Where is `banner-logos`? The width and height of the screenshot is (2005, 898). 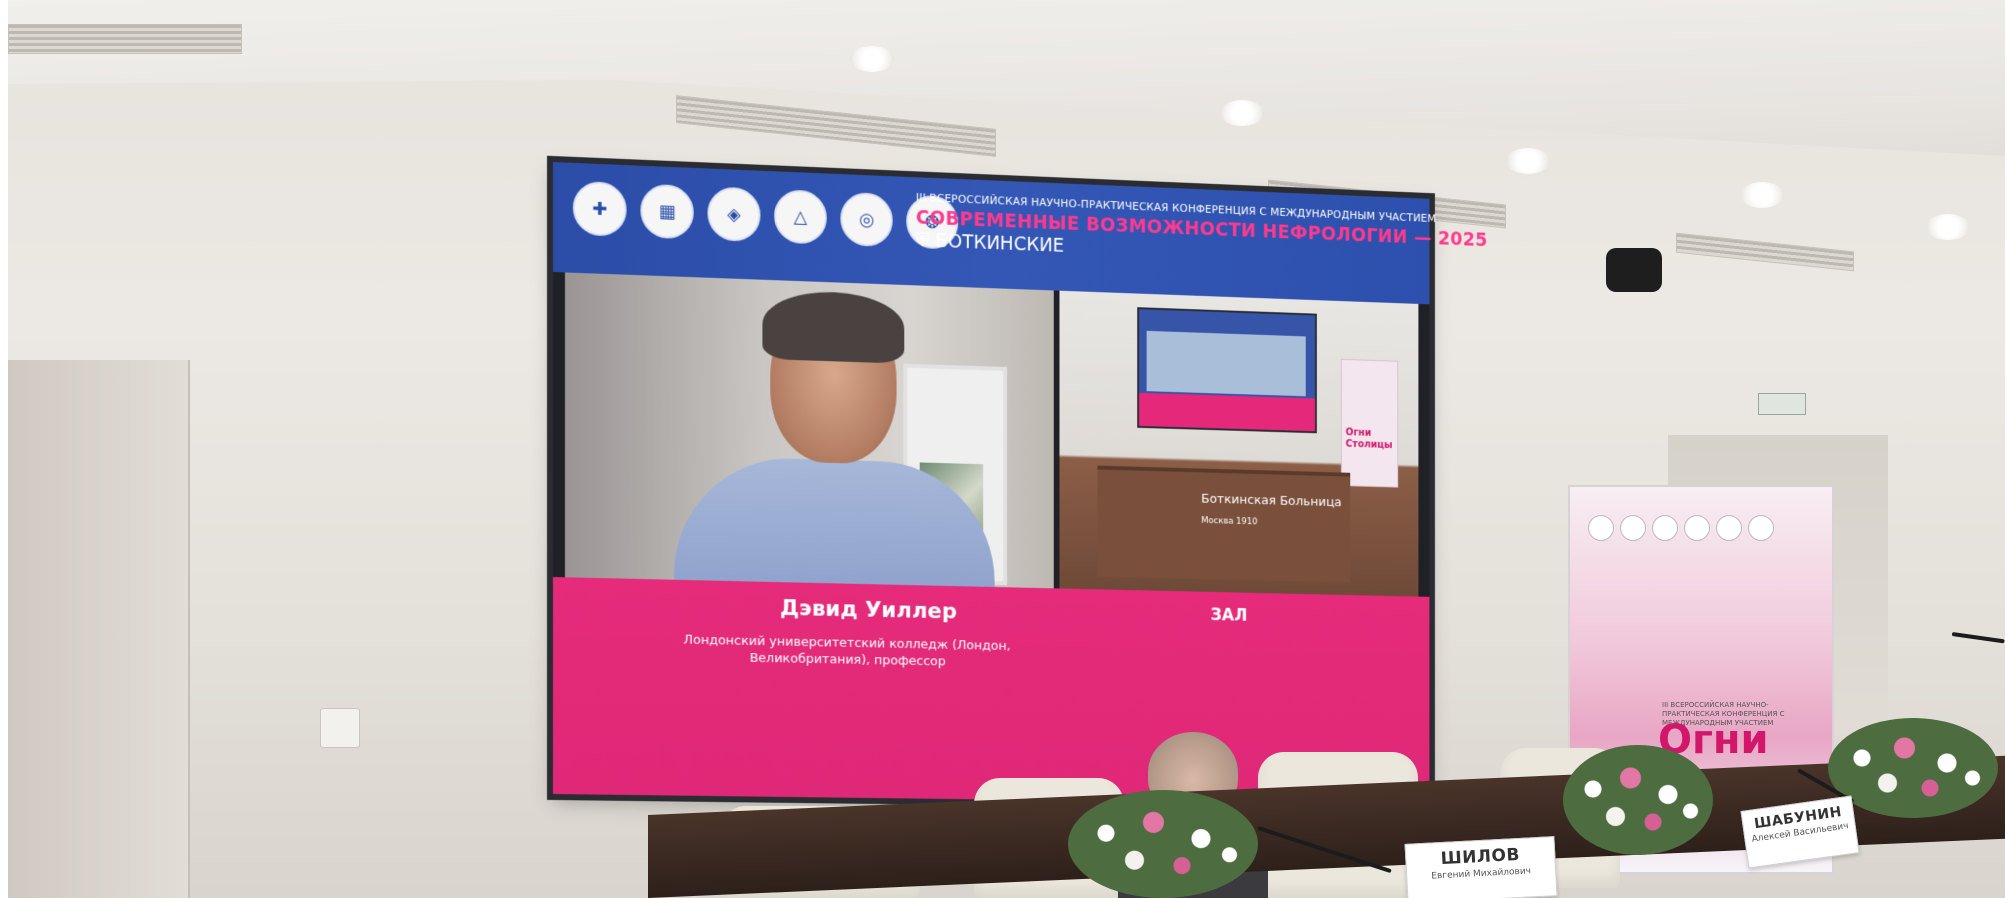 banner-logos is located at coordinates (1681, 528).